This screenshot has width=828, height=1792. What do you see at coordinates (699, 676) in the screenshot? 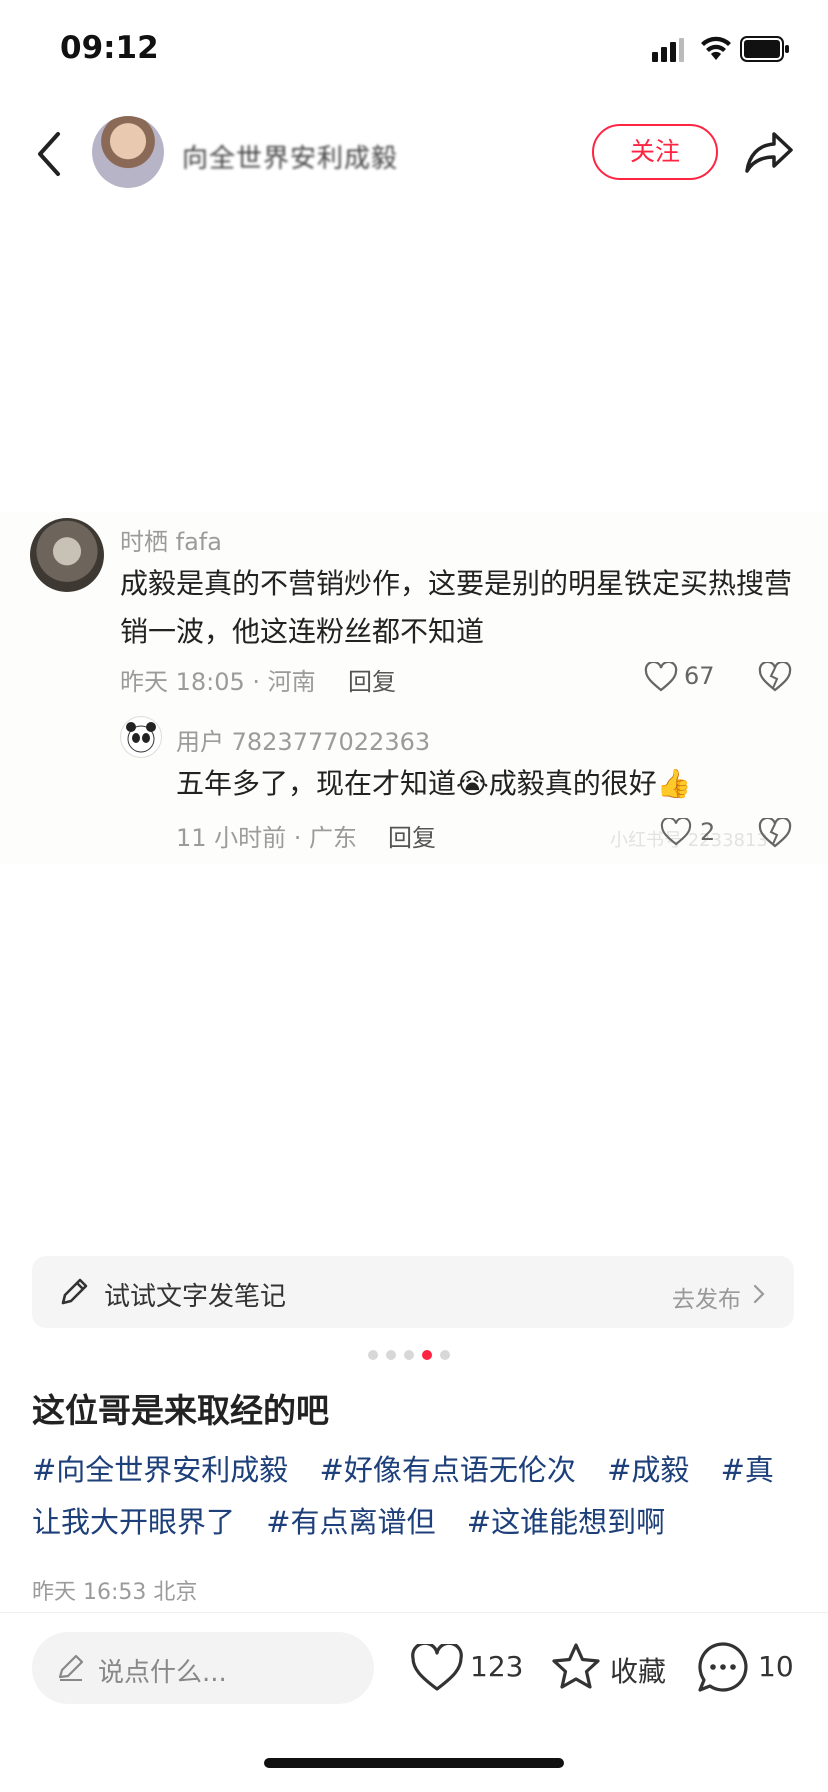
I see `comment-like-count: 67` at bounding box center [699, 676].